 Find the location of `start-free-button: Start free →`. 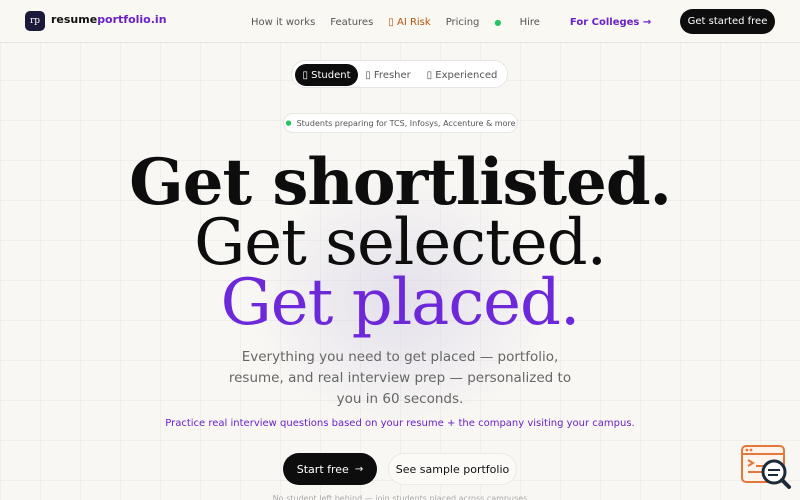

start-free-button: Start free → is located at coordinates (330, 469).